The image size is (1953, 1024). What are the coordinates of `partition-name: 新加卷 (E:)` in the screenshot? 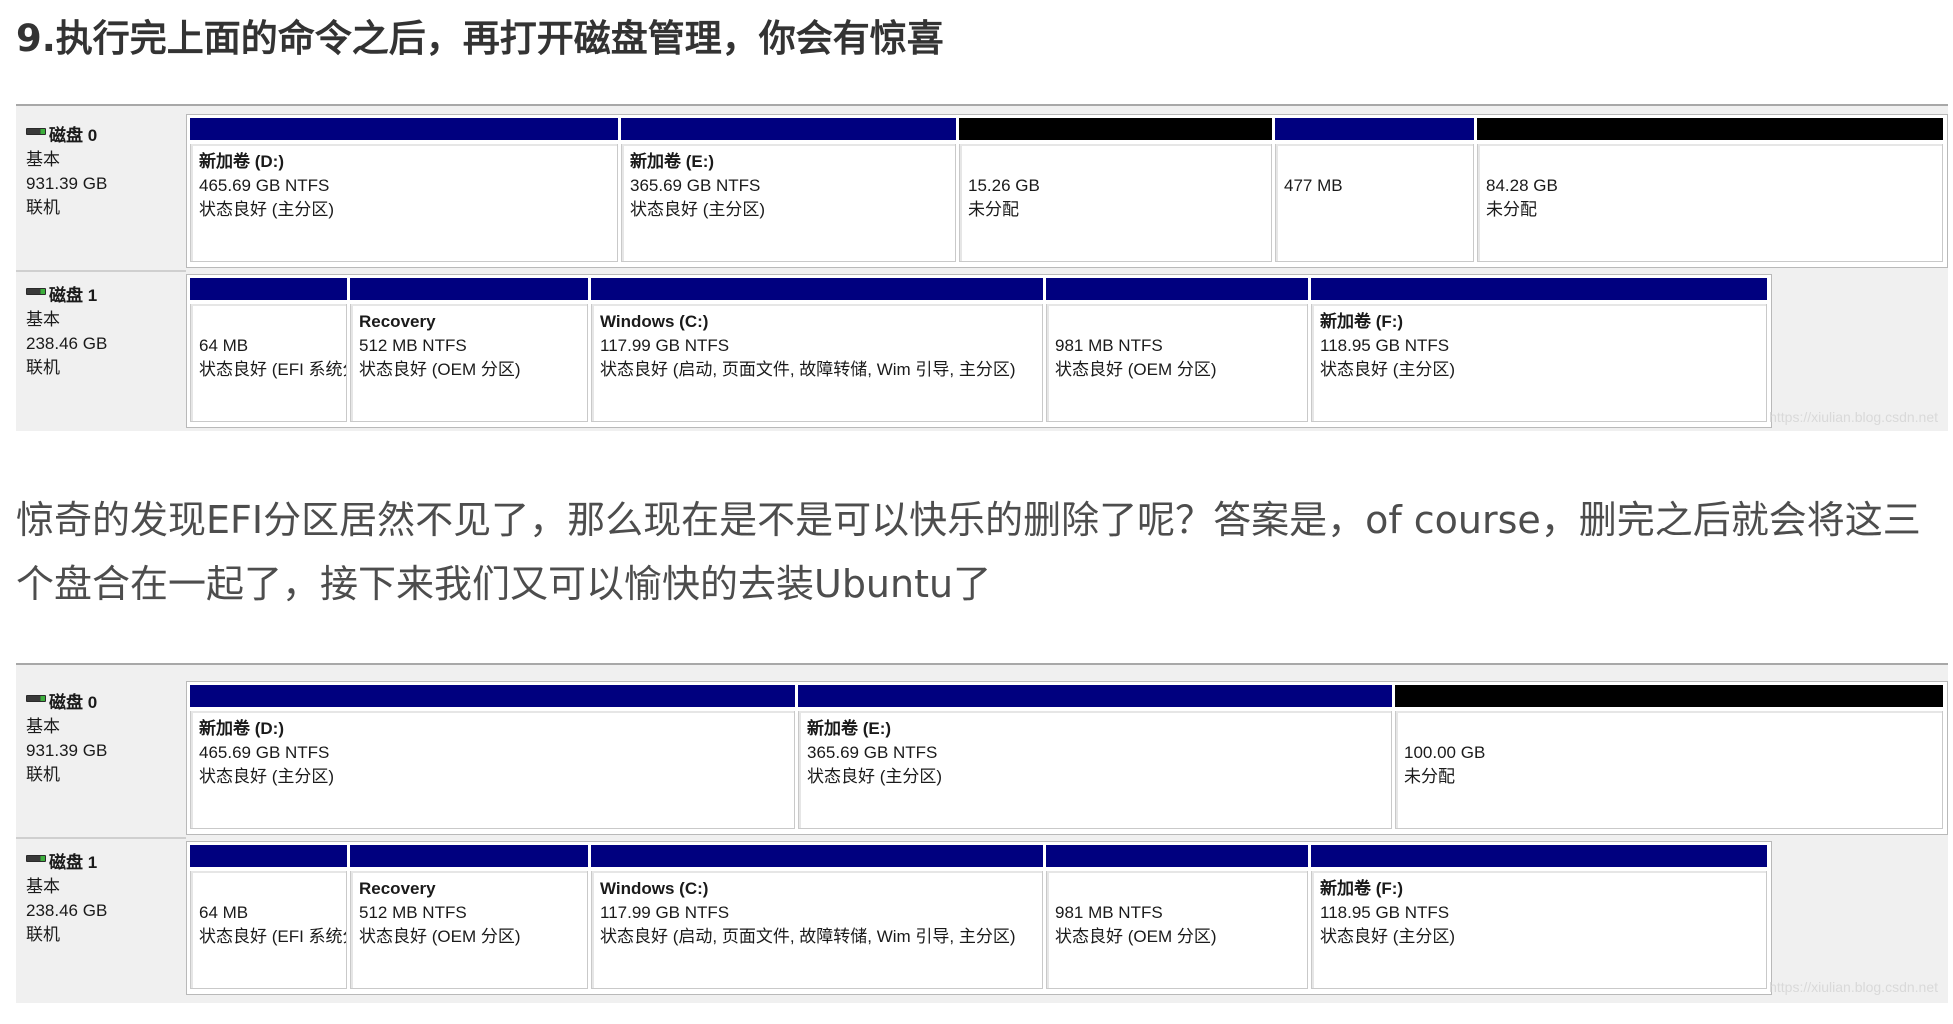 It's located at (849, 728).